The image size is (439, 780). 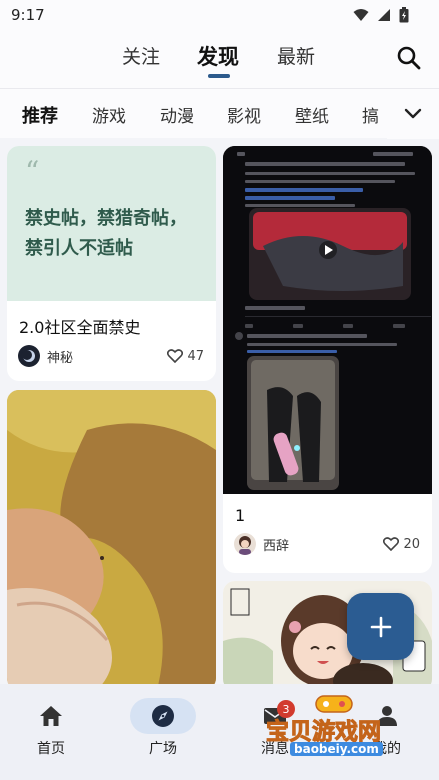 I want to click on post-author: 西辞, so click(x=323, y=544).